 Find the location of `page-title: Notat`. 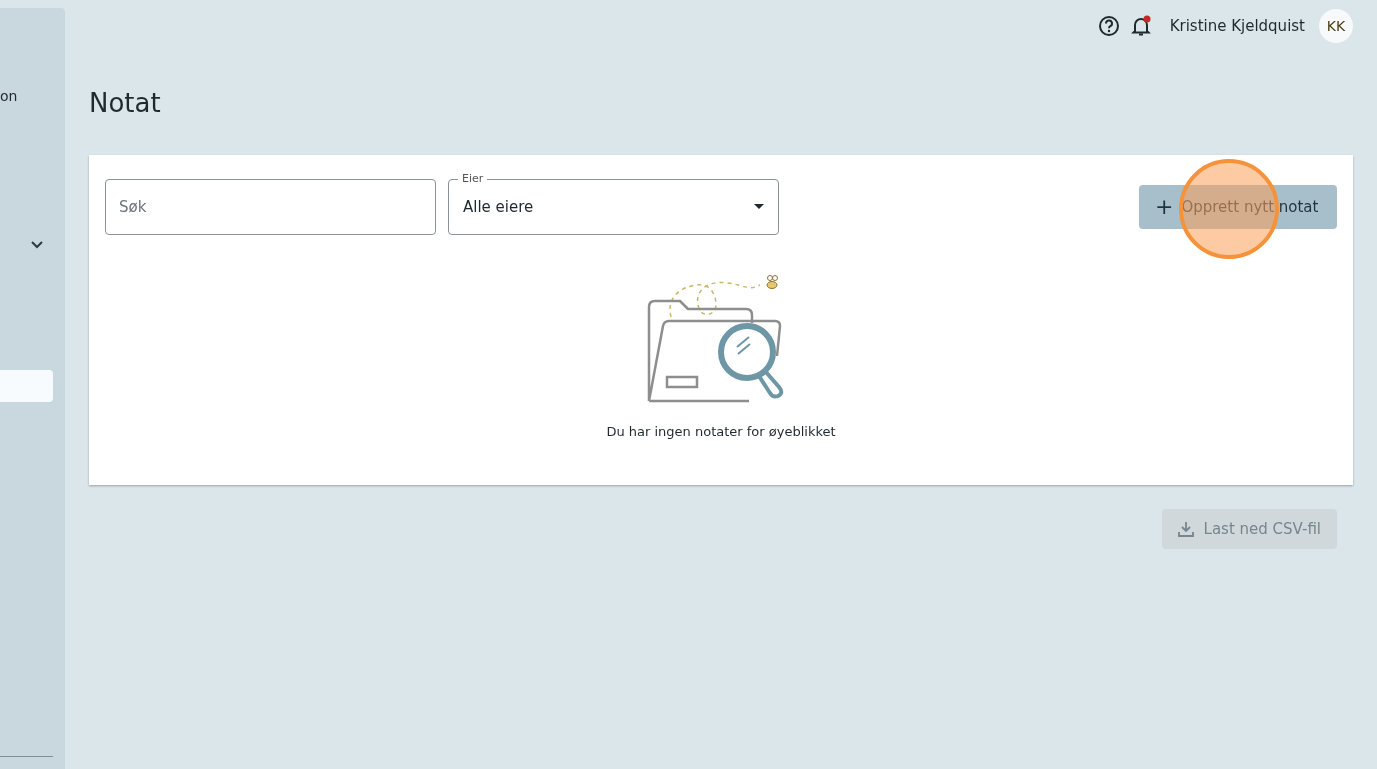

page-title: Notat is located at coordinates (125, 103).